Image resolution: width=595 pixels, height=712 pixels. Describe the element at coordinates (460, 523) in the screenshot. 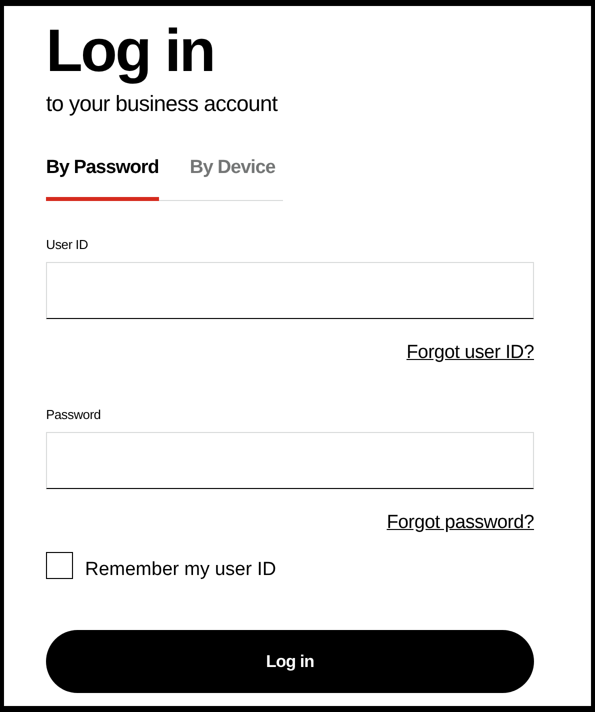

I see `forgot-link: Forgot password?` at that location.